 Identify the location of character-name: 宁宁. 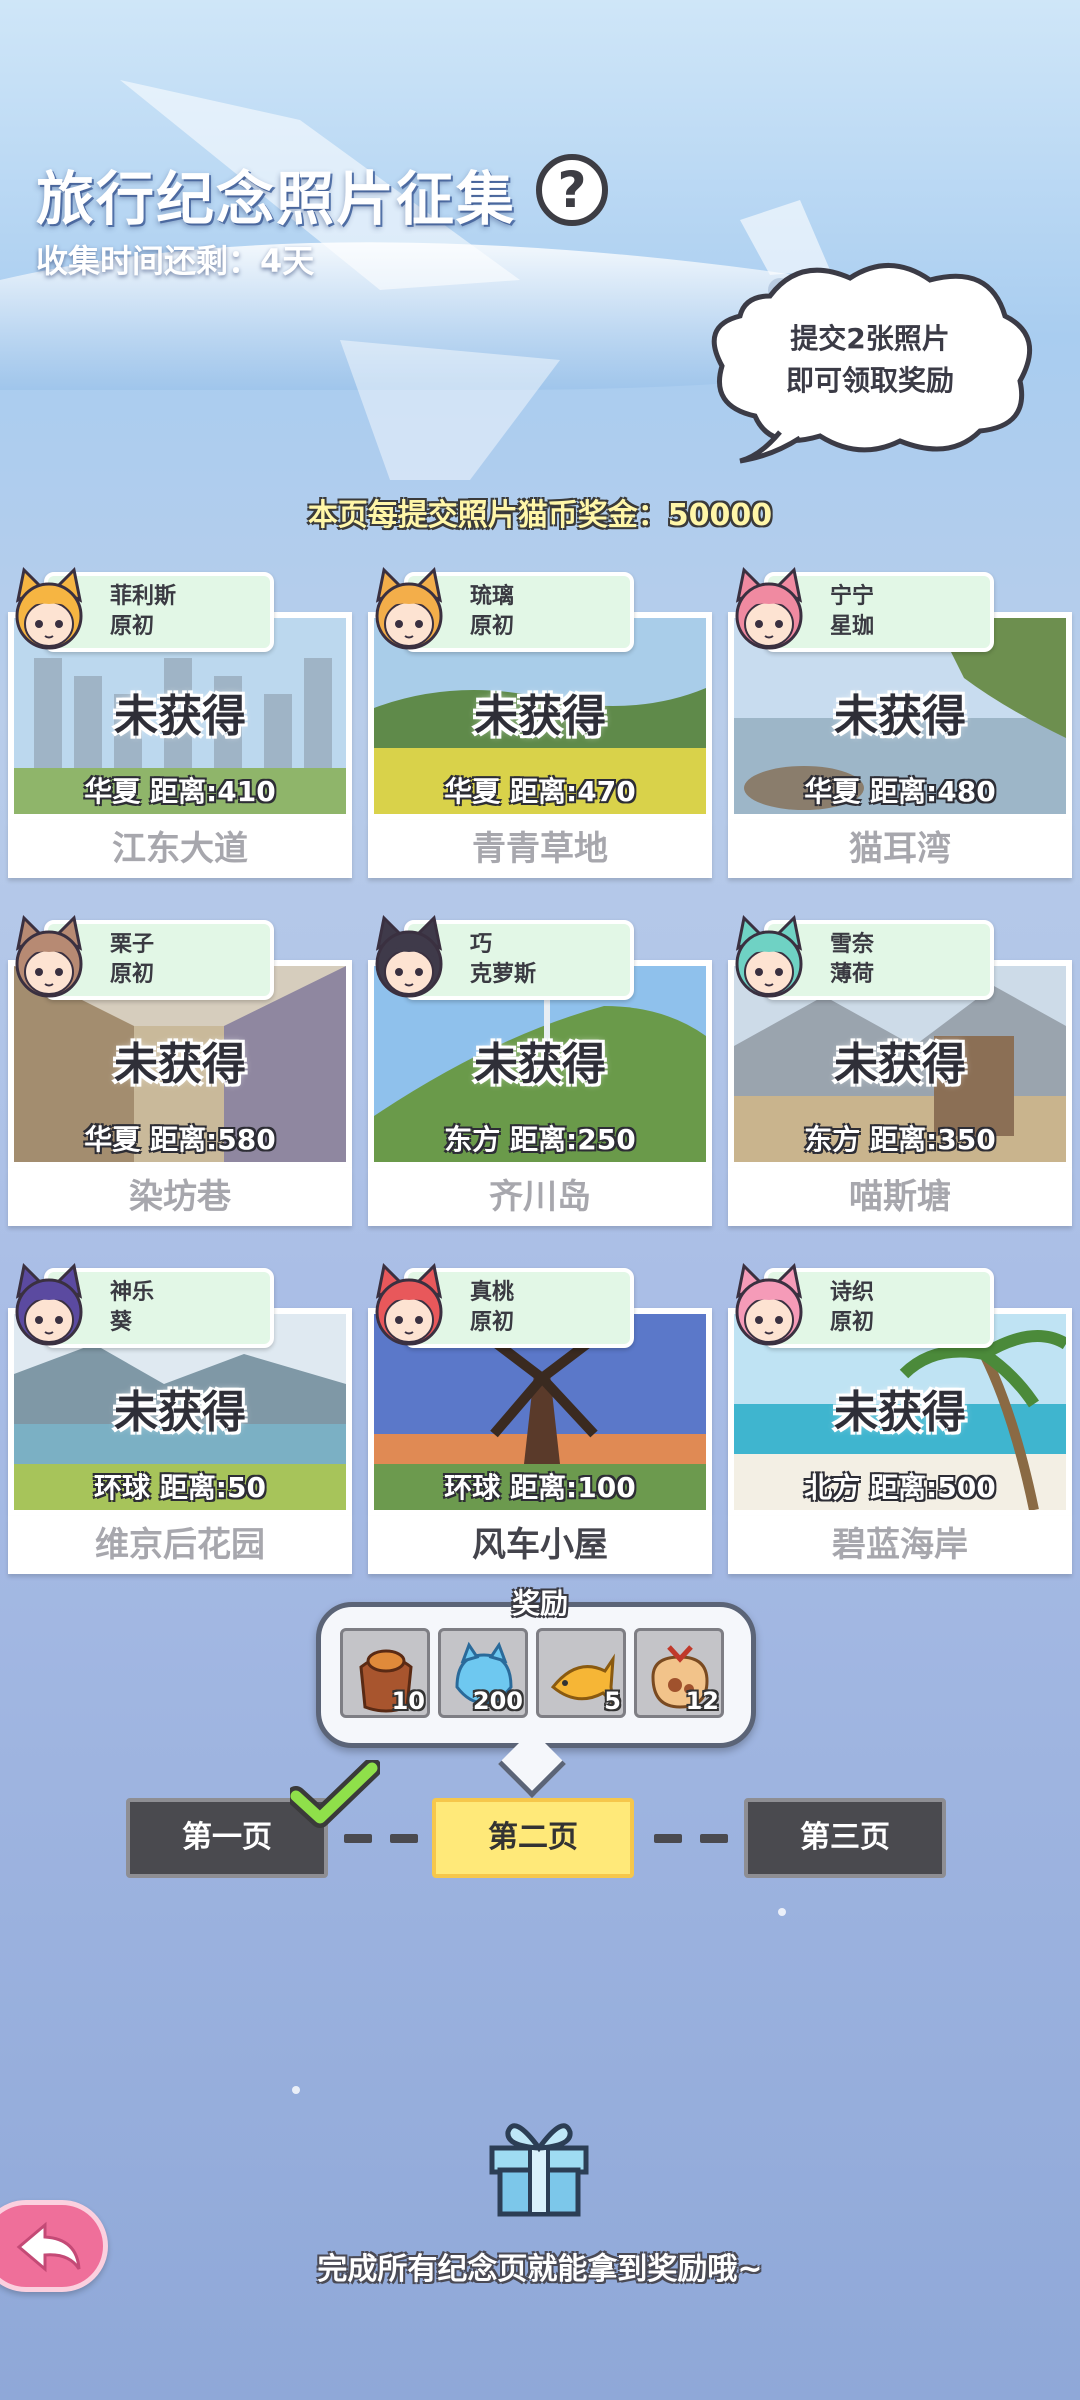
(852, 596).